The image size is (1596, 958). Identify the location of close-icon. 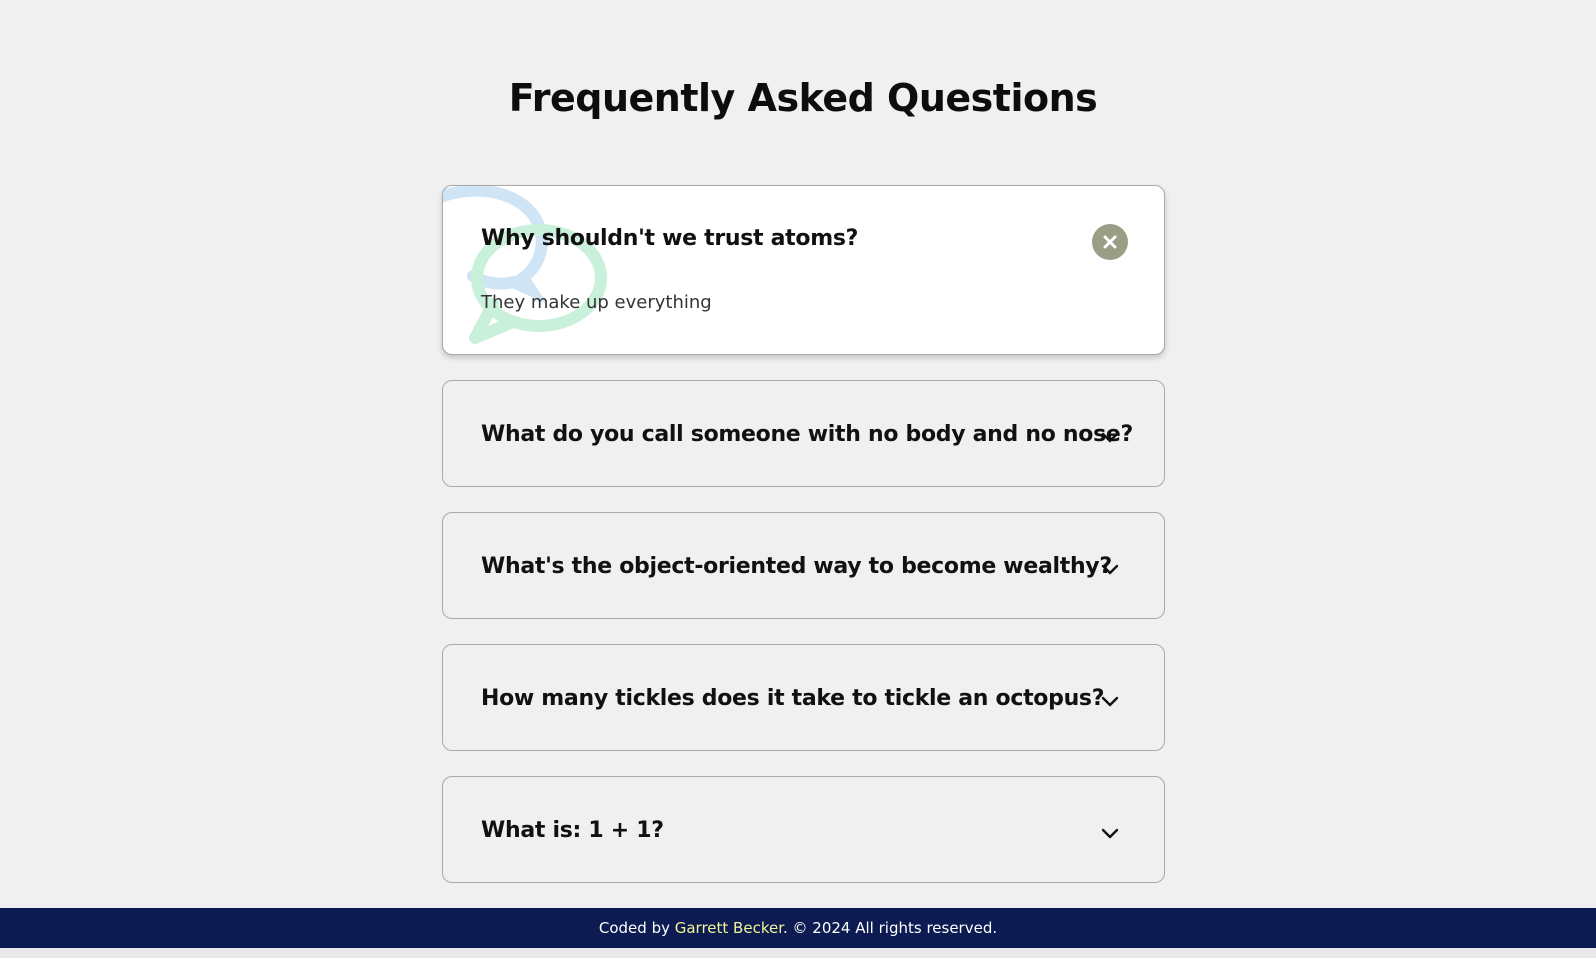
(1110, 242).